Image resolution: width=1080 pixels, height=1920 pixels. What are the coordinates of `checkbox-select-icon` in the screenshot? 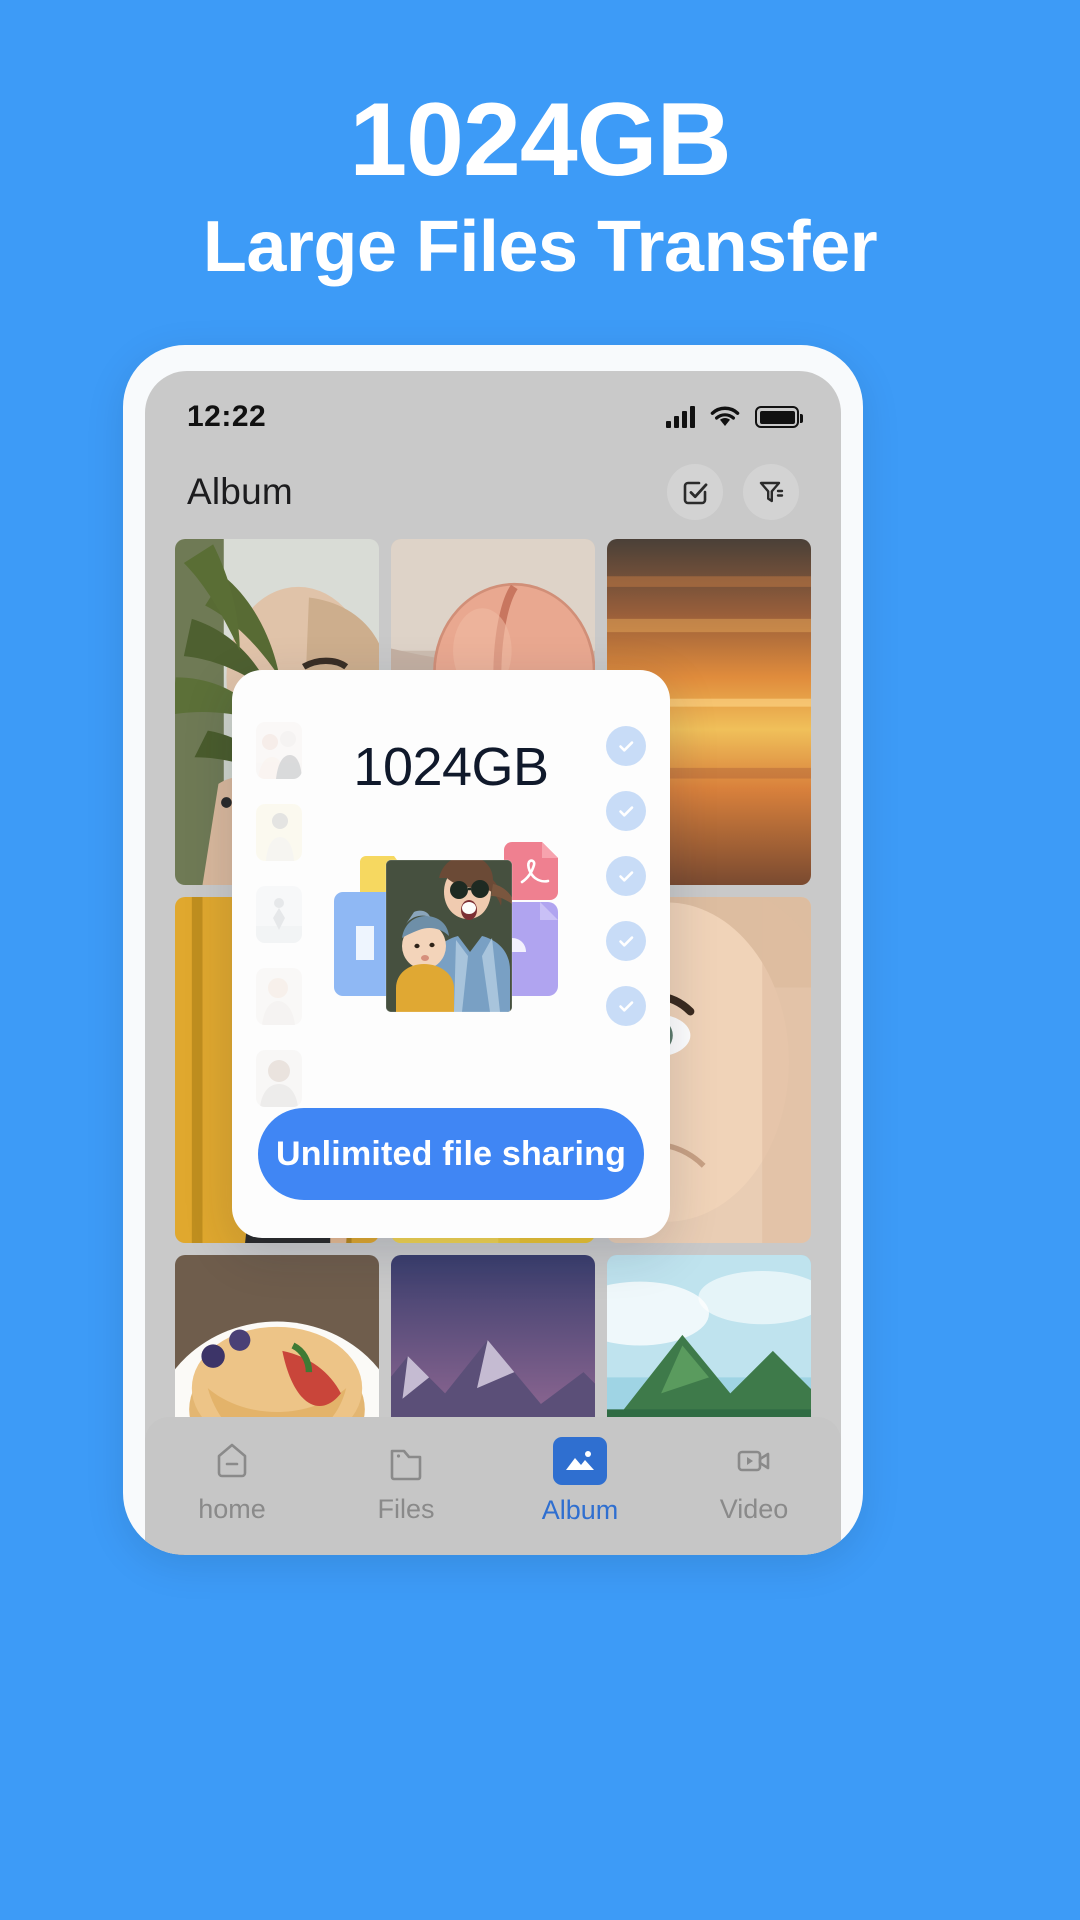 It's located at (695, 492).